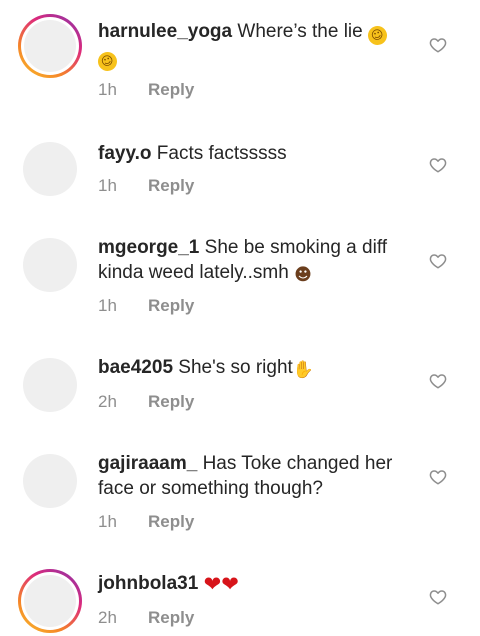  What do you see at coordinates (125, 153) in the screenshot?
I see `comment-username: fayy.o` at bounding box center [125, 153].